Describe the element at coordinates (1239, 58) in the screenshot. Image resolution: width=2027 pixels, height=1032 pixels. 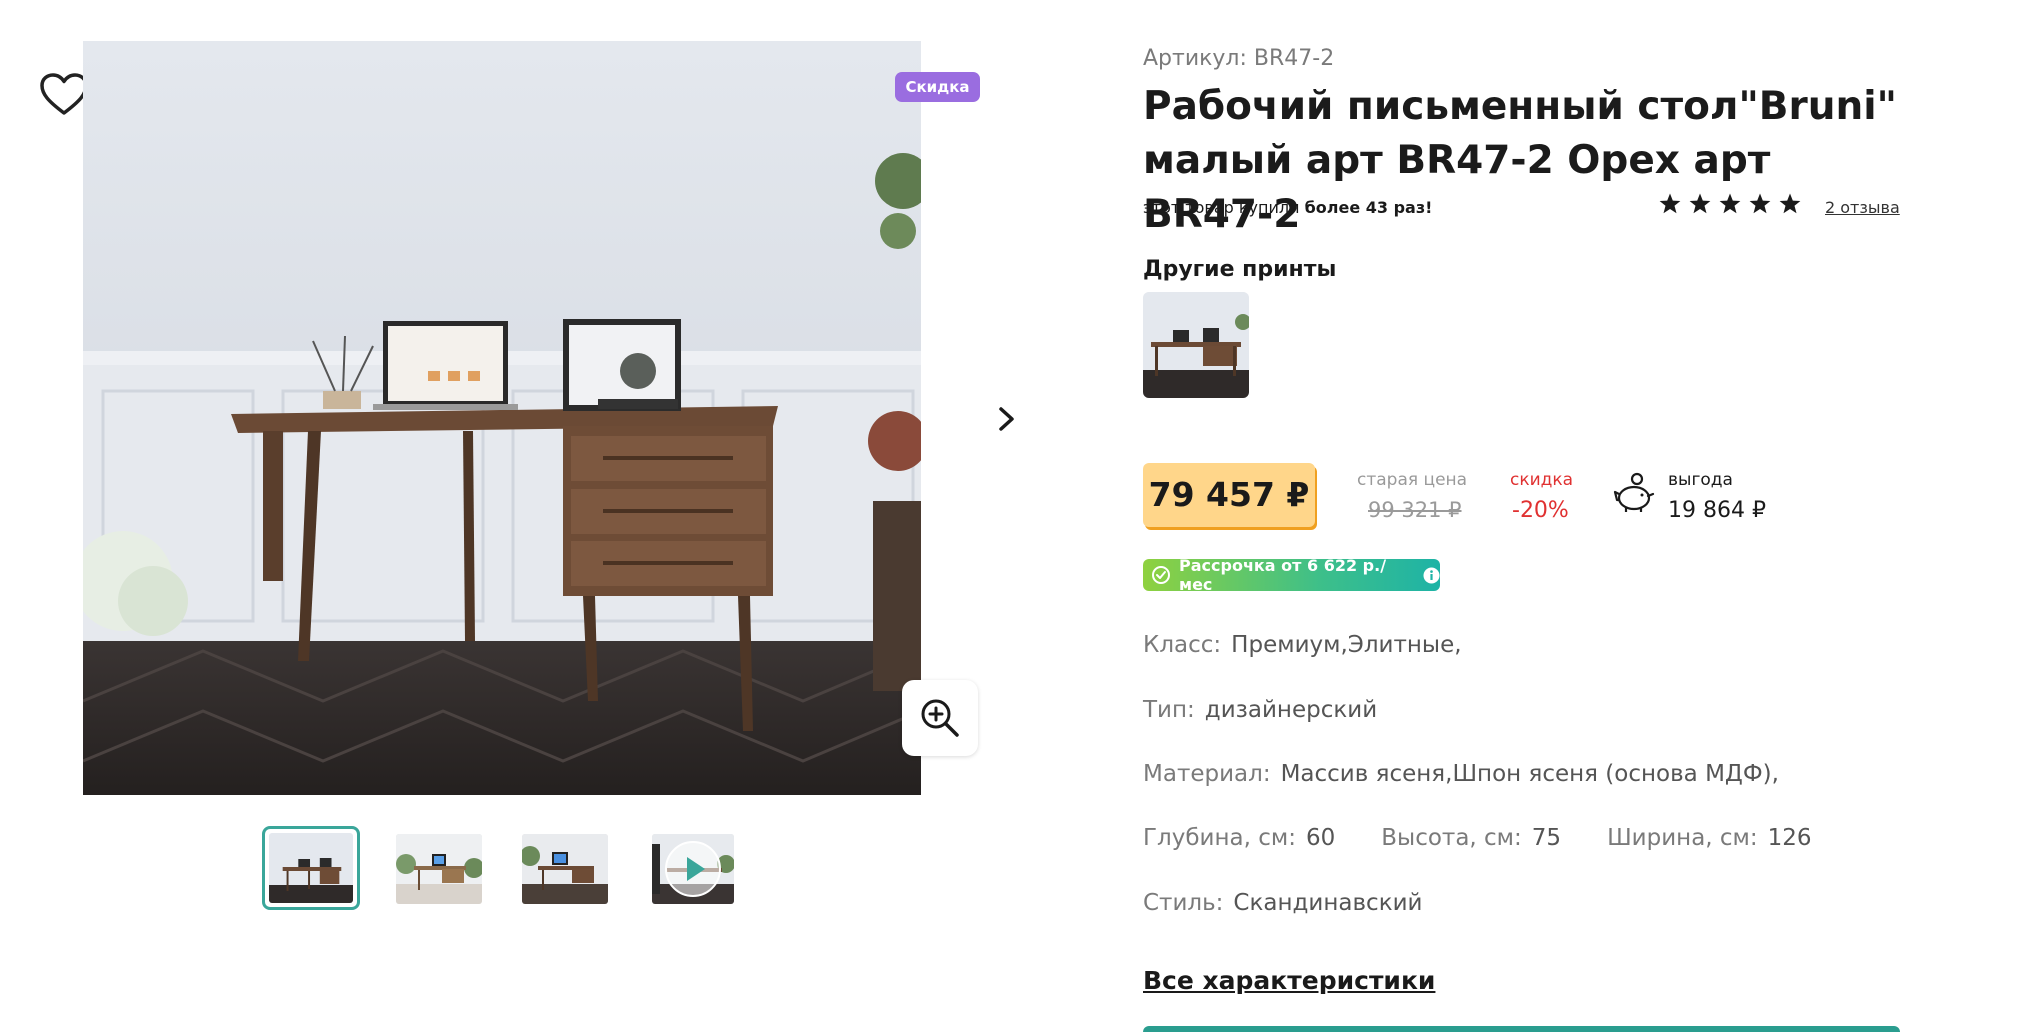
I see `product-sku: Артикул: BR47-2` at that location.